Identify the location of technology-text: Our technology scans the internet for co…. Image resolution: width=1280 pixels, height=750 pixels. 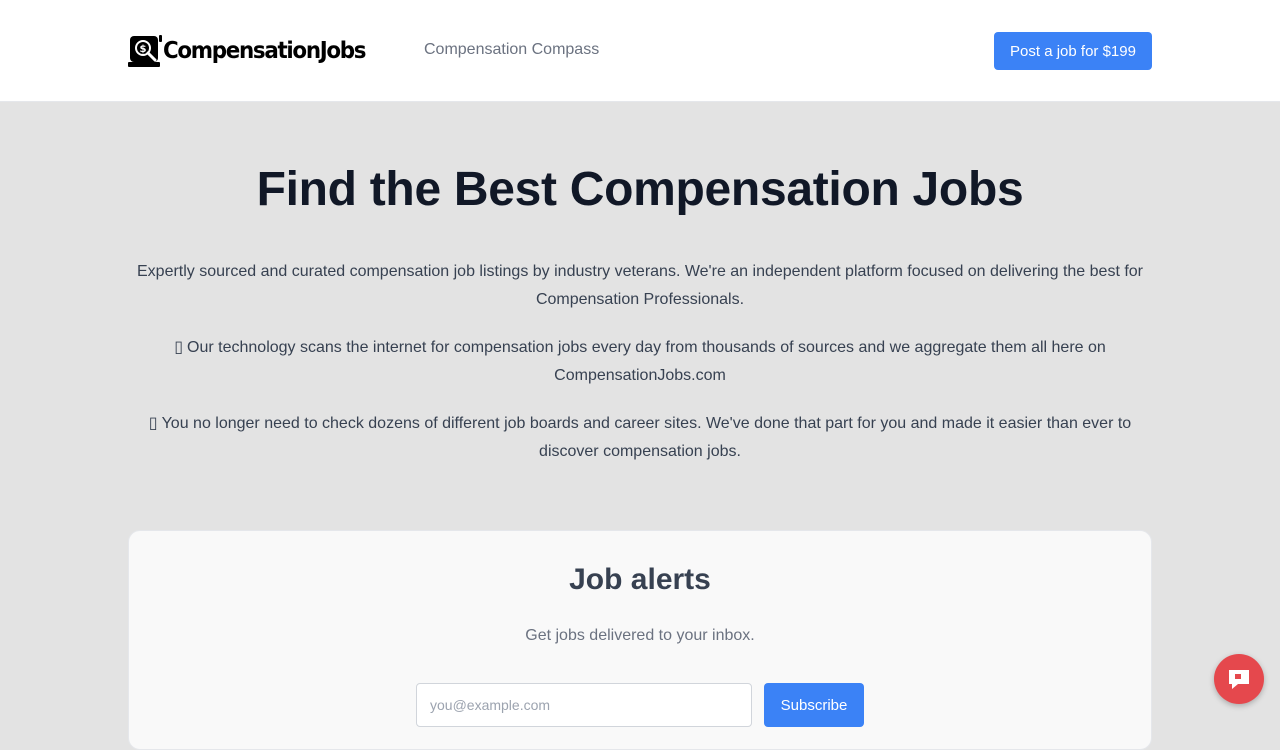
(646, 361).